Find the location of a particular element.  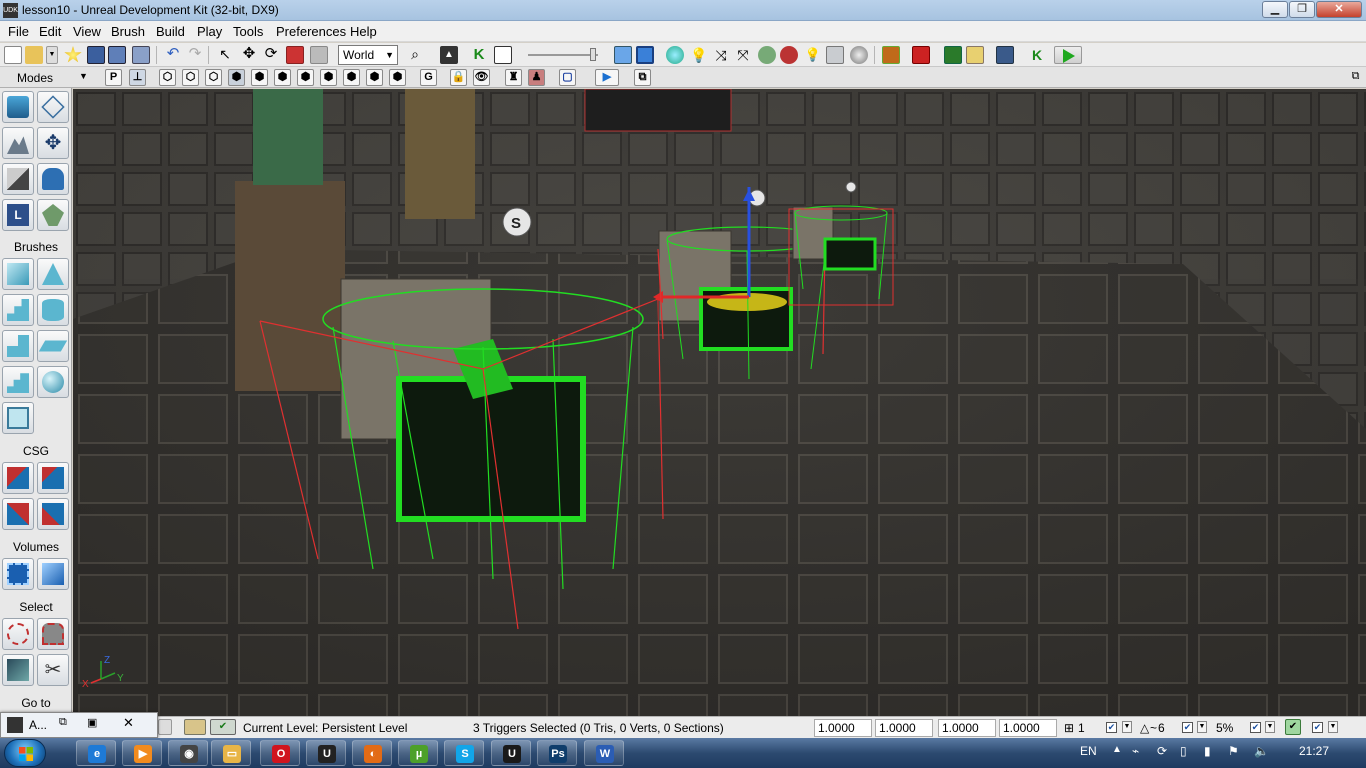

lighting-only-icon: ⬢ is located at coordinates (282, 77).